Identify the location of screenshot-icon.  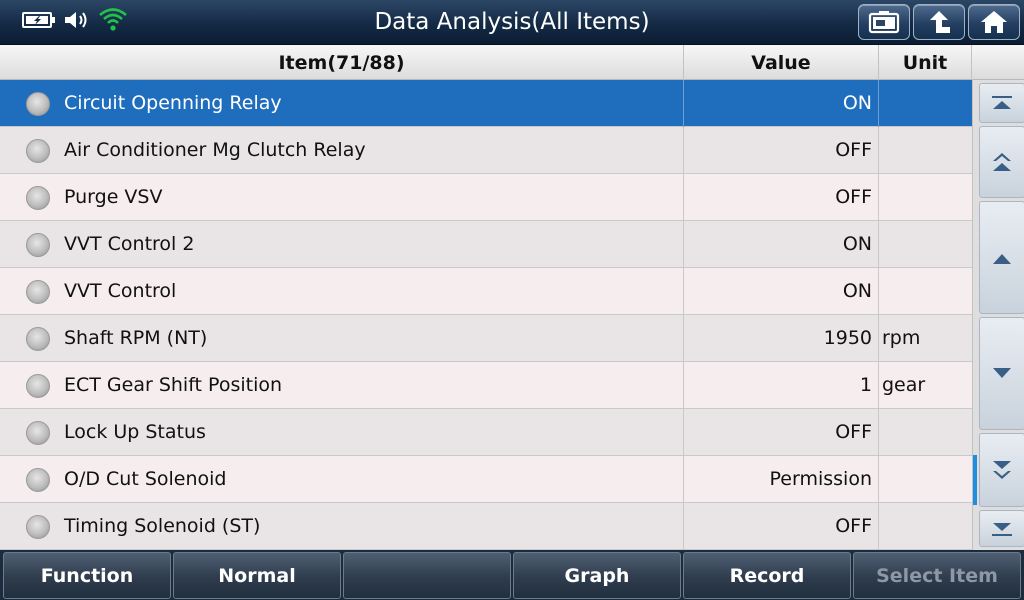
(884, 22).